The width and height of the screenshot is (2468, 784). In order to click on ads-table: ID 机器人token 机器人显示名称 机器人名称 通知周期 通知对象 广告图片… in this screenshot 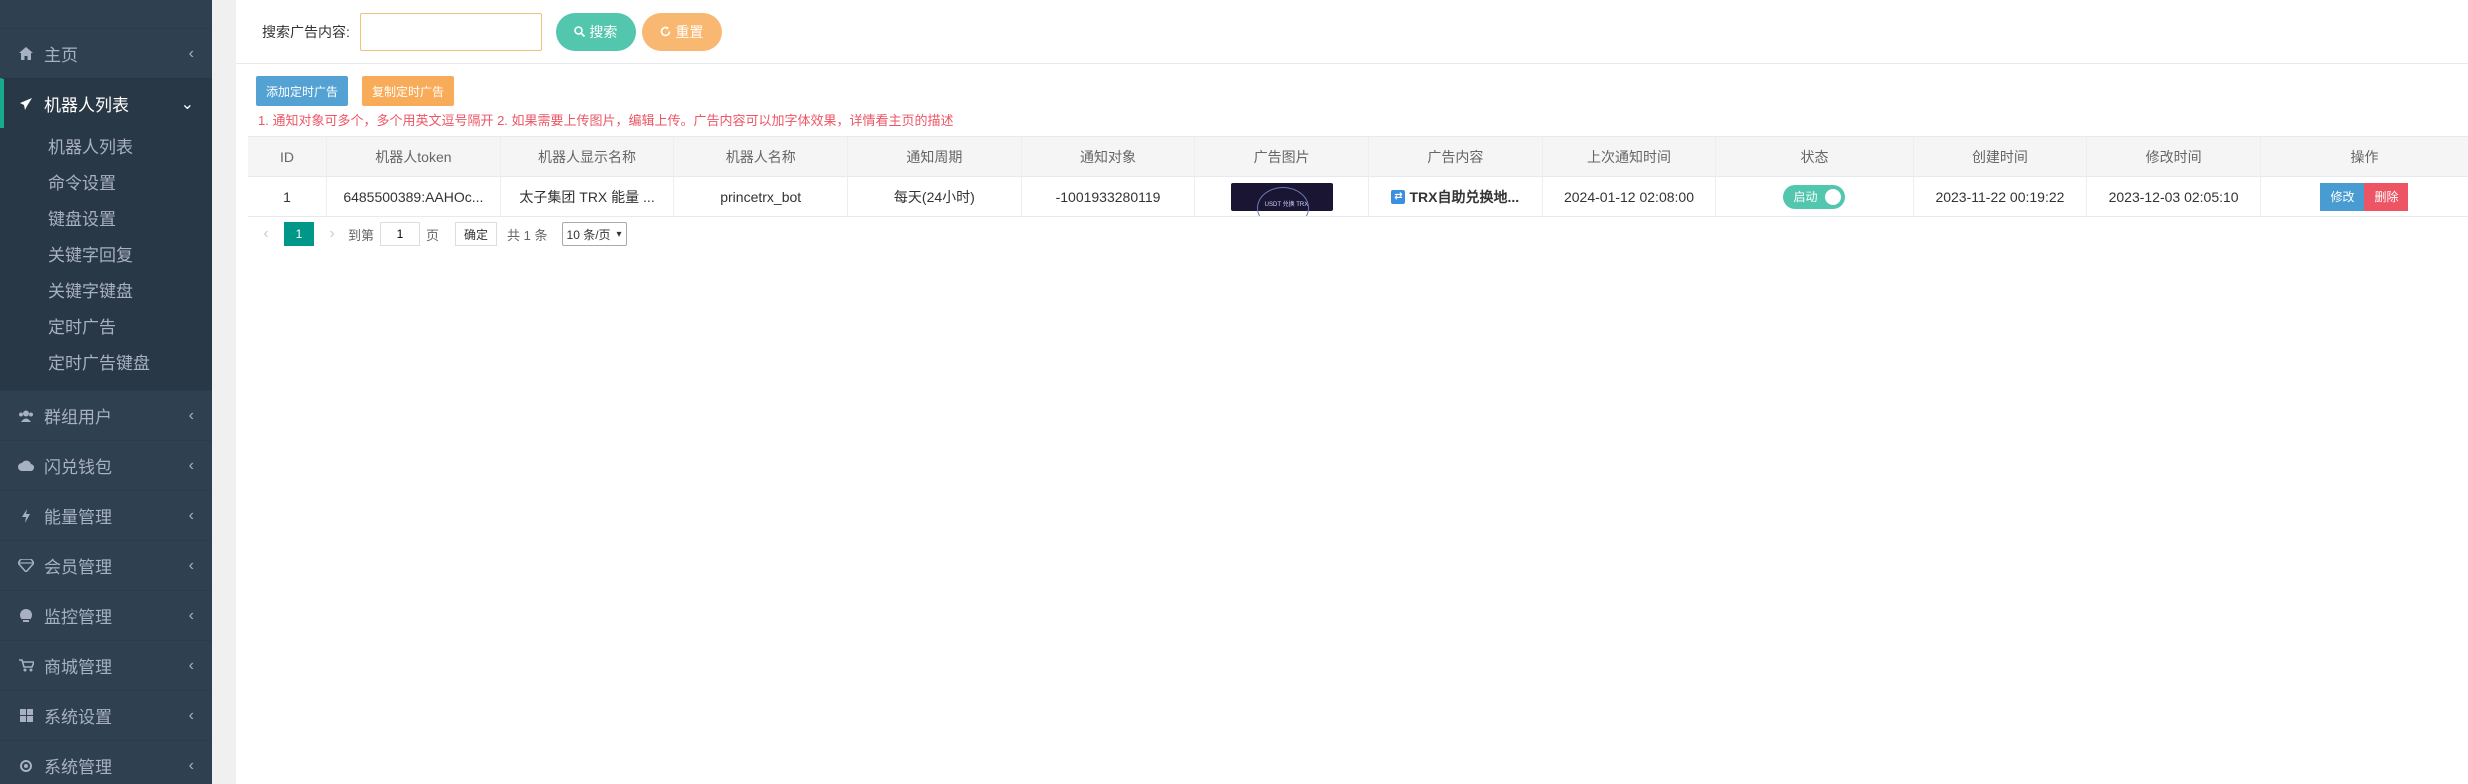, I will do `click(1358, 176)`.